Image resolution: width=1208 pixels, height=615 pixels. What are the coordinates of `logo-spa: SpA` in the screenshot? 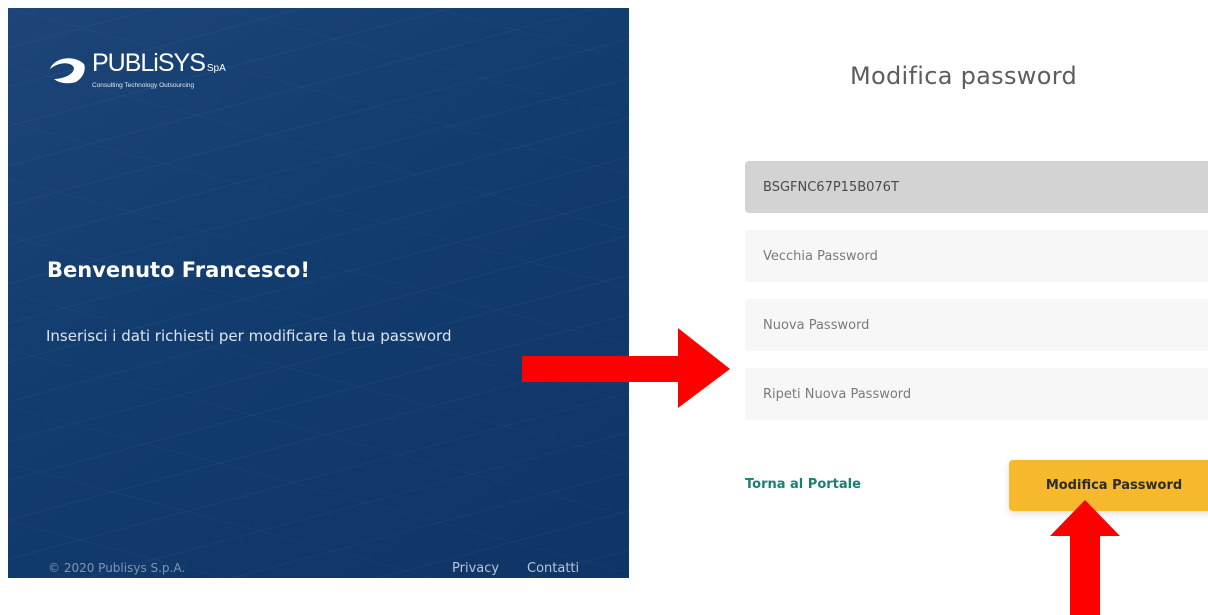 It's located at (216, 68).